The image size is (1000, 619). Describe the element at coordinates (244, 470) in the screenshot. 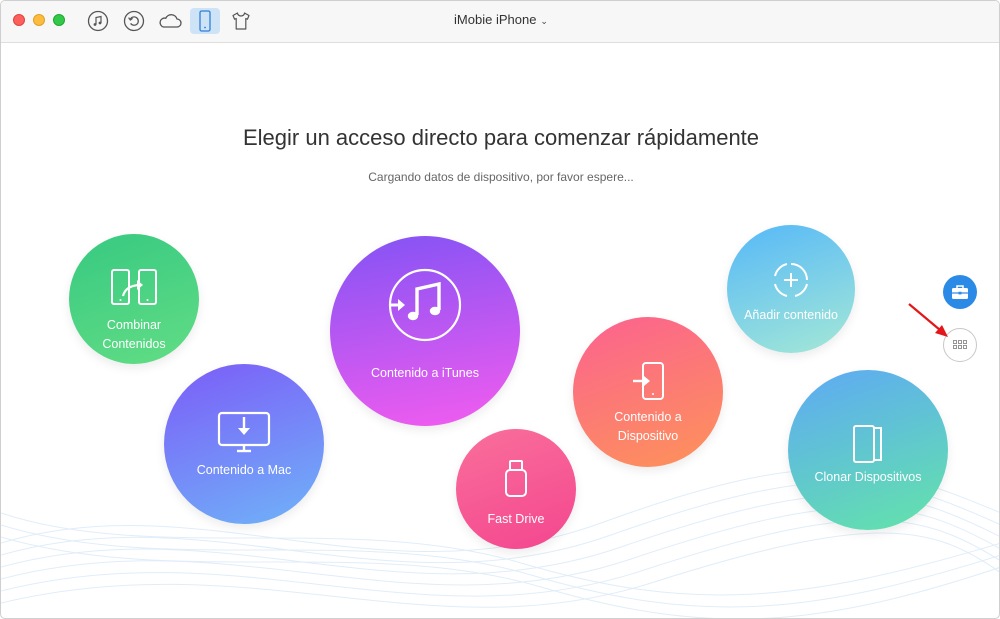

I see `content-to-mac-label: Contenido a Mac` at that location.